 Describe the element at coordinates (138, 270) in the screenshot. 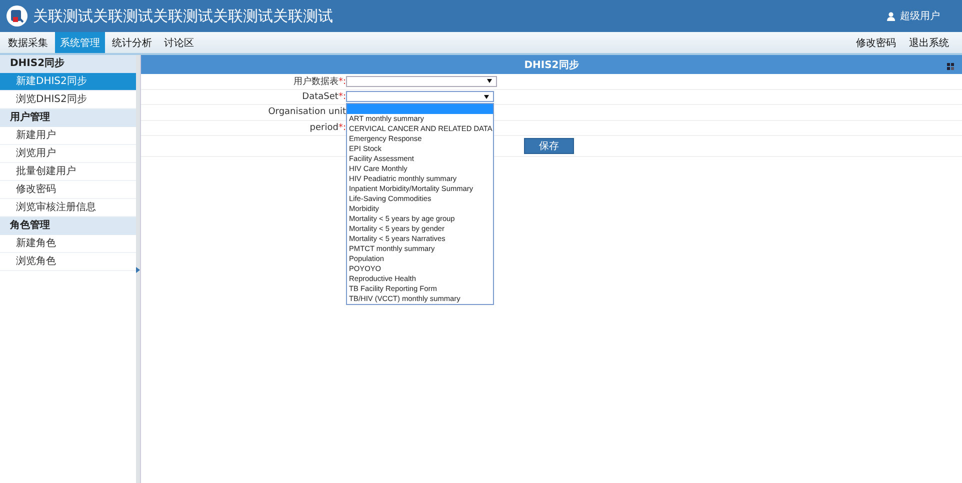

I see `collapse-arrow-icon` at that location.